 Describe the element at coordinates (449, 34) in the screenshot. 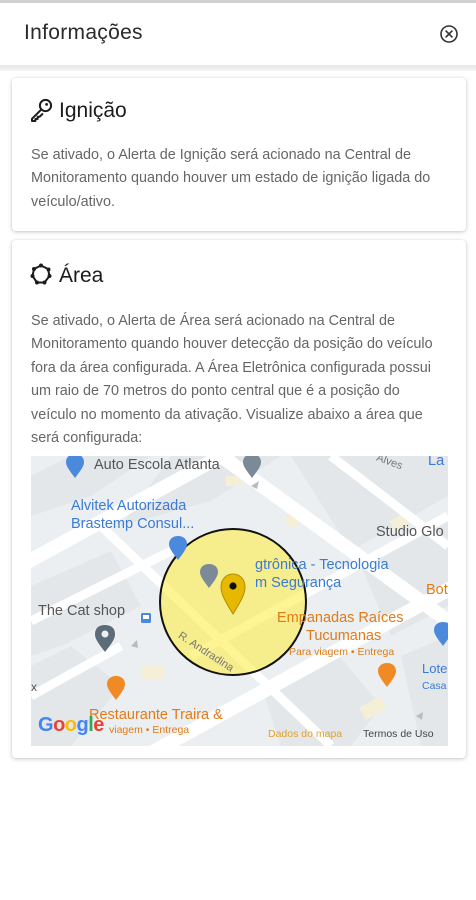

I see `close-circle-icon` at that location.